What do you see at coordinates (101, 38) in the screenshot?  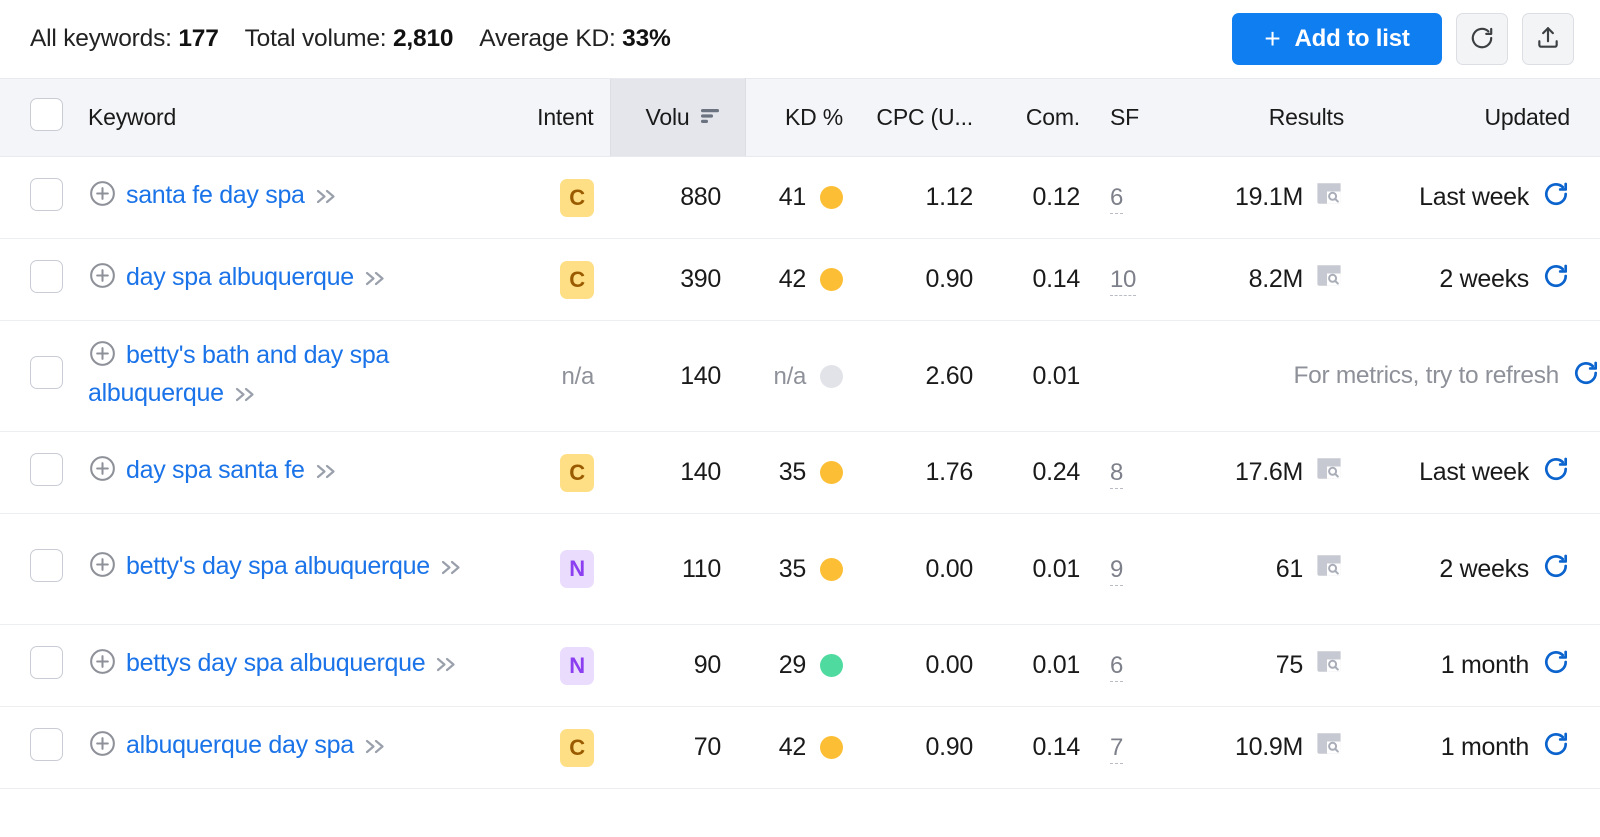 I see `all-keywords-label: All keywords:` at bounding box center [101, 38].